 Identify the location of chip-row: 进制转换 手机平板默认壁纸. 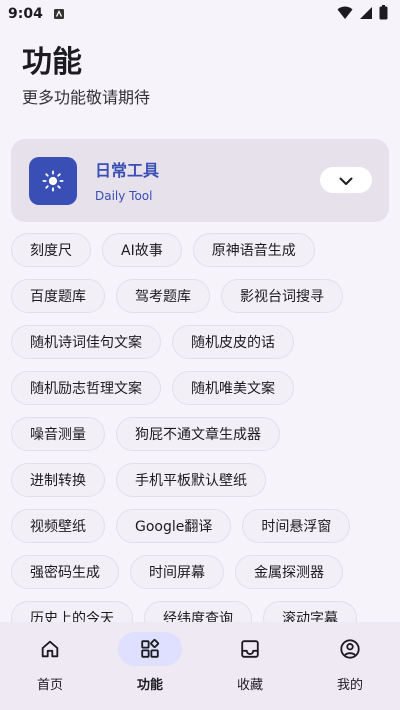
(201, 481).